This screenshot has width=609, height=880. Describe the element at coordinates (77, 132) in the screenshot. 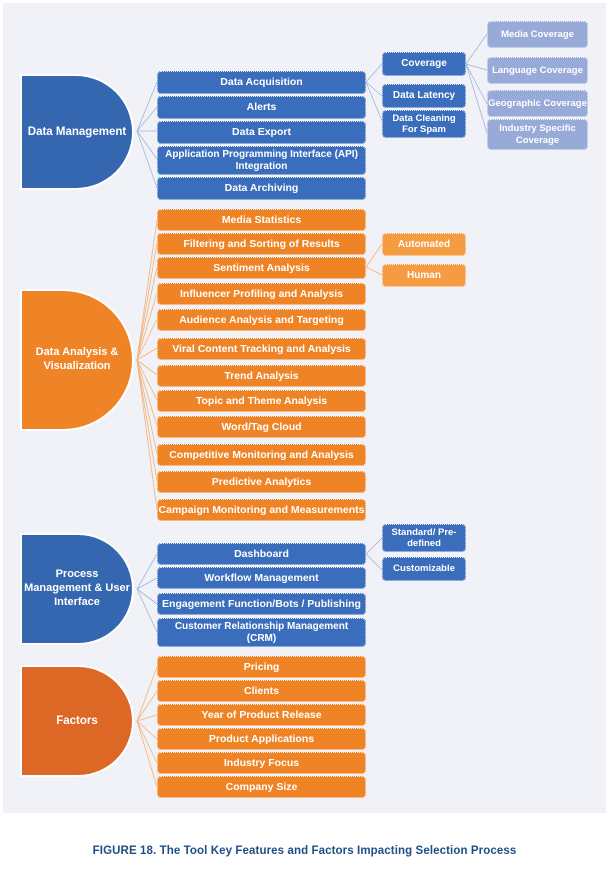

I see `root-node-data-management: Data Management` at that location.